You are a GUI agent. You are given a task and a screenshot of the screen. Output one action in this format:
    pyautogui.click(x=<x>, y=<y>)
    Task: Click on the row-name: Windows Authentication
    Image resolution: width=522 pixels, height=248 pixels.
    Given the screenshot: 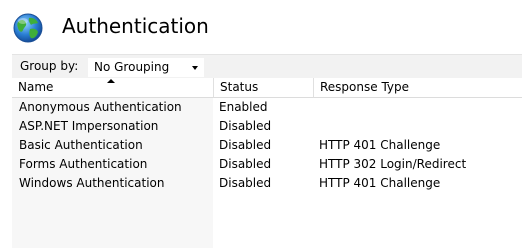 What is the action you would take?
    pyautogui.click(x=92, y=183)
    